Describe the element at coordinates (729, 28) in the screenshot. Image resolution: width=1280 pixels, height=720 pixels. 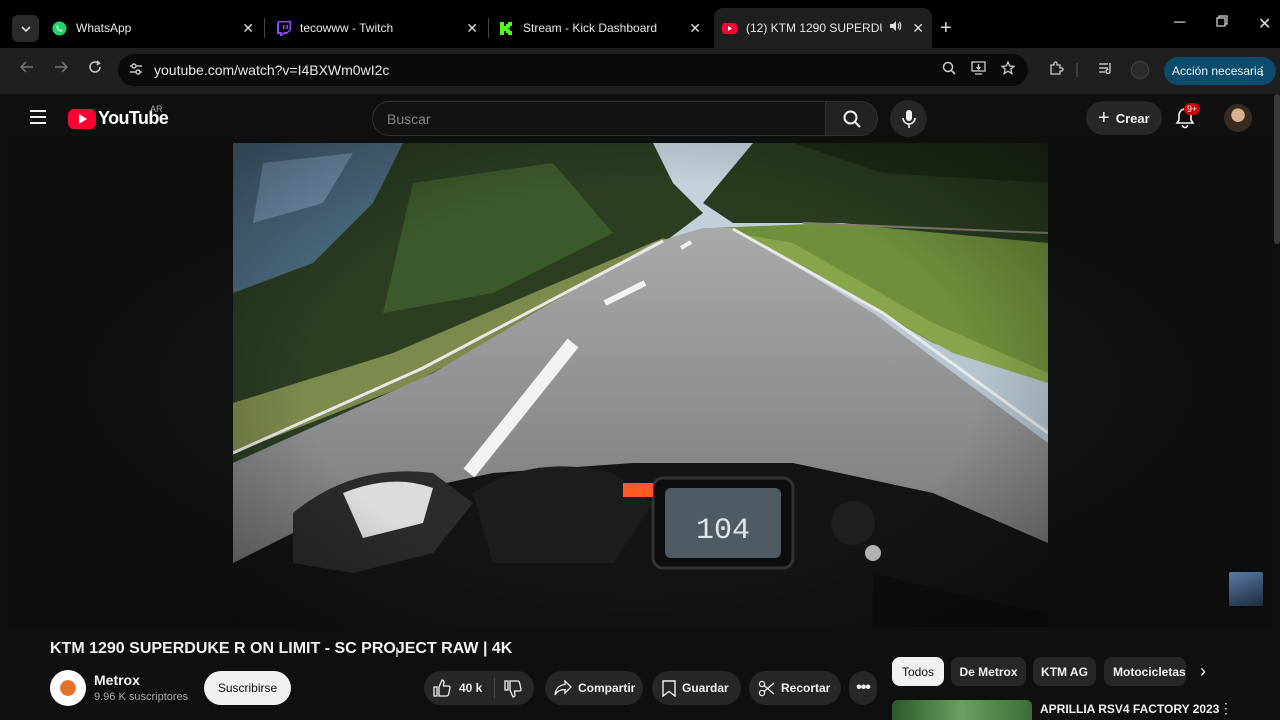
I see `youtube-icon` at that location.